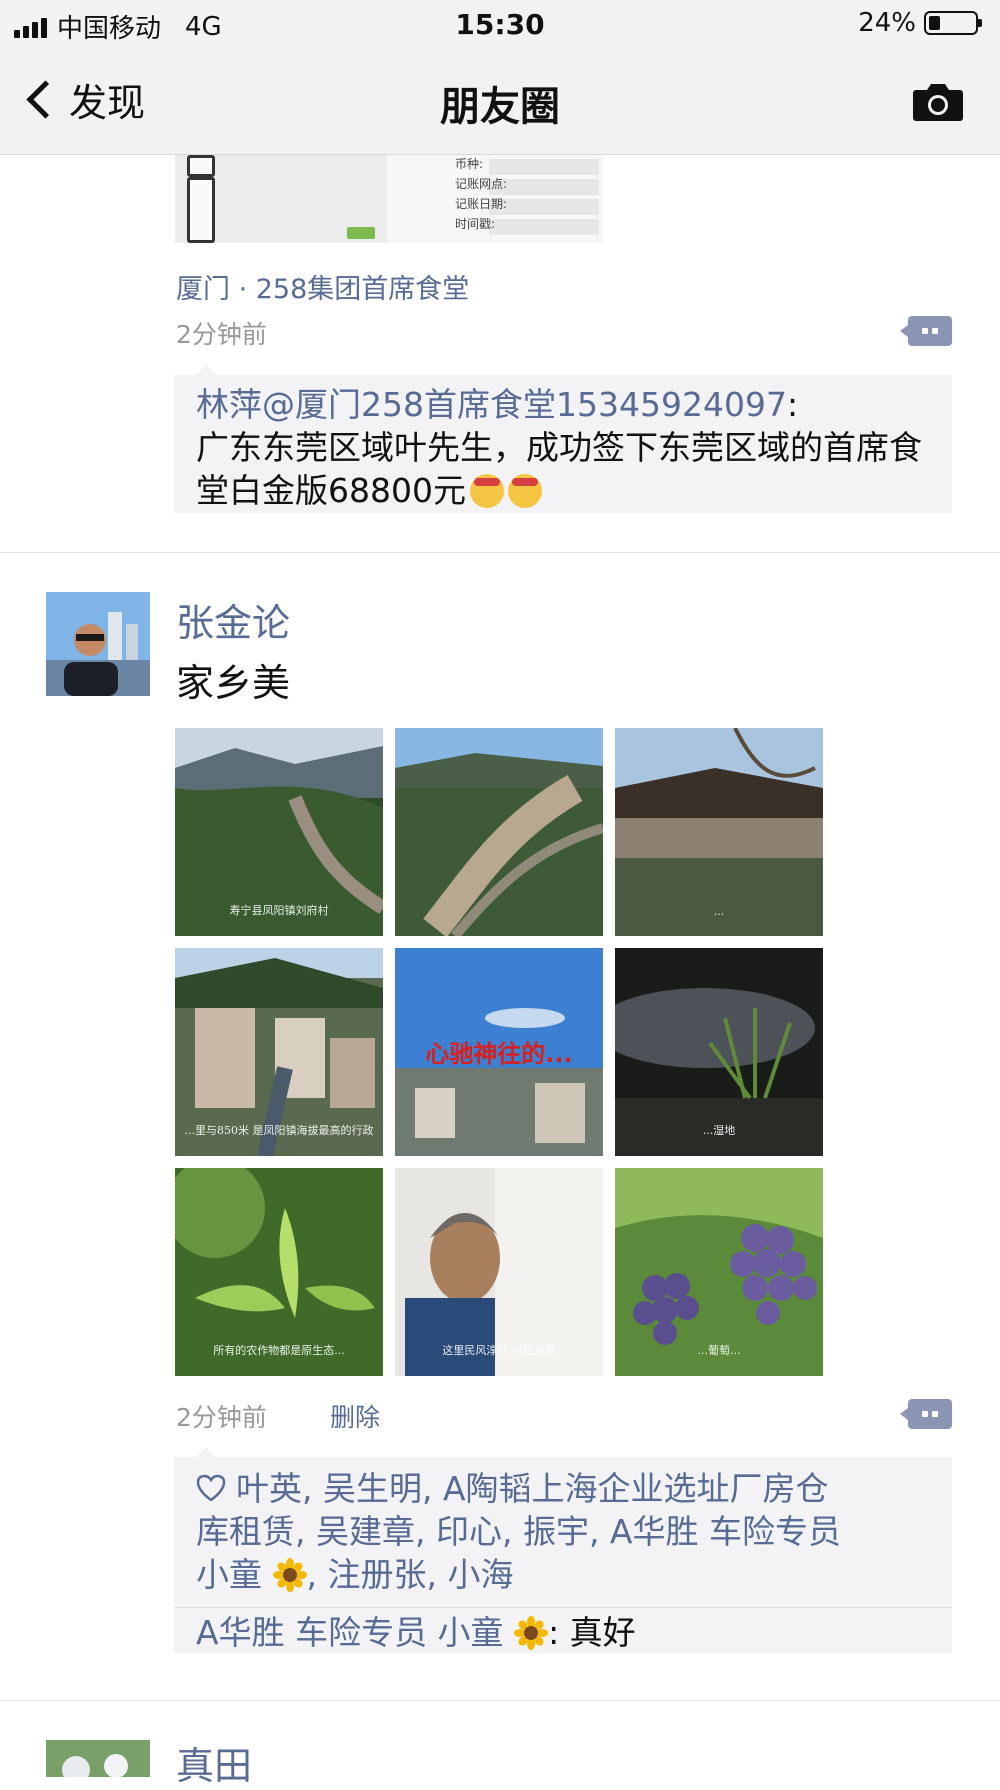 This screenshot has height=1790, width=1000. What do you see at coordinates (279, 1130) in the screenshot?
I see `photo-caption: ...里与850米 是凤阳镇海拔最高的行政` at bounding box center [279, 1130].